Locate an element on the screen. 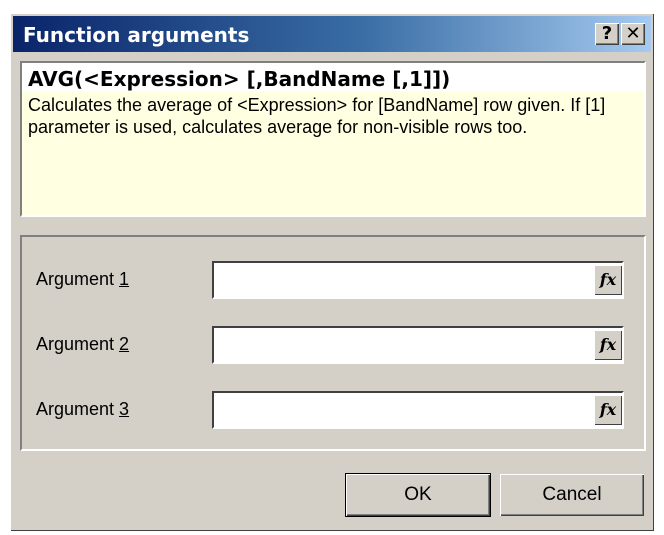  argument-row-3: Argument 3 fx is located at coordinates (333, 411).